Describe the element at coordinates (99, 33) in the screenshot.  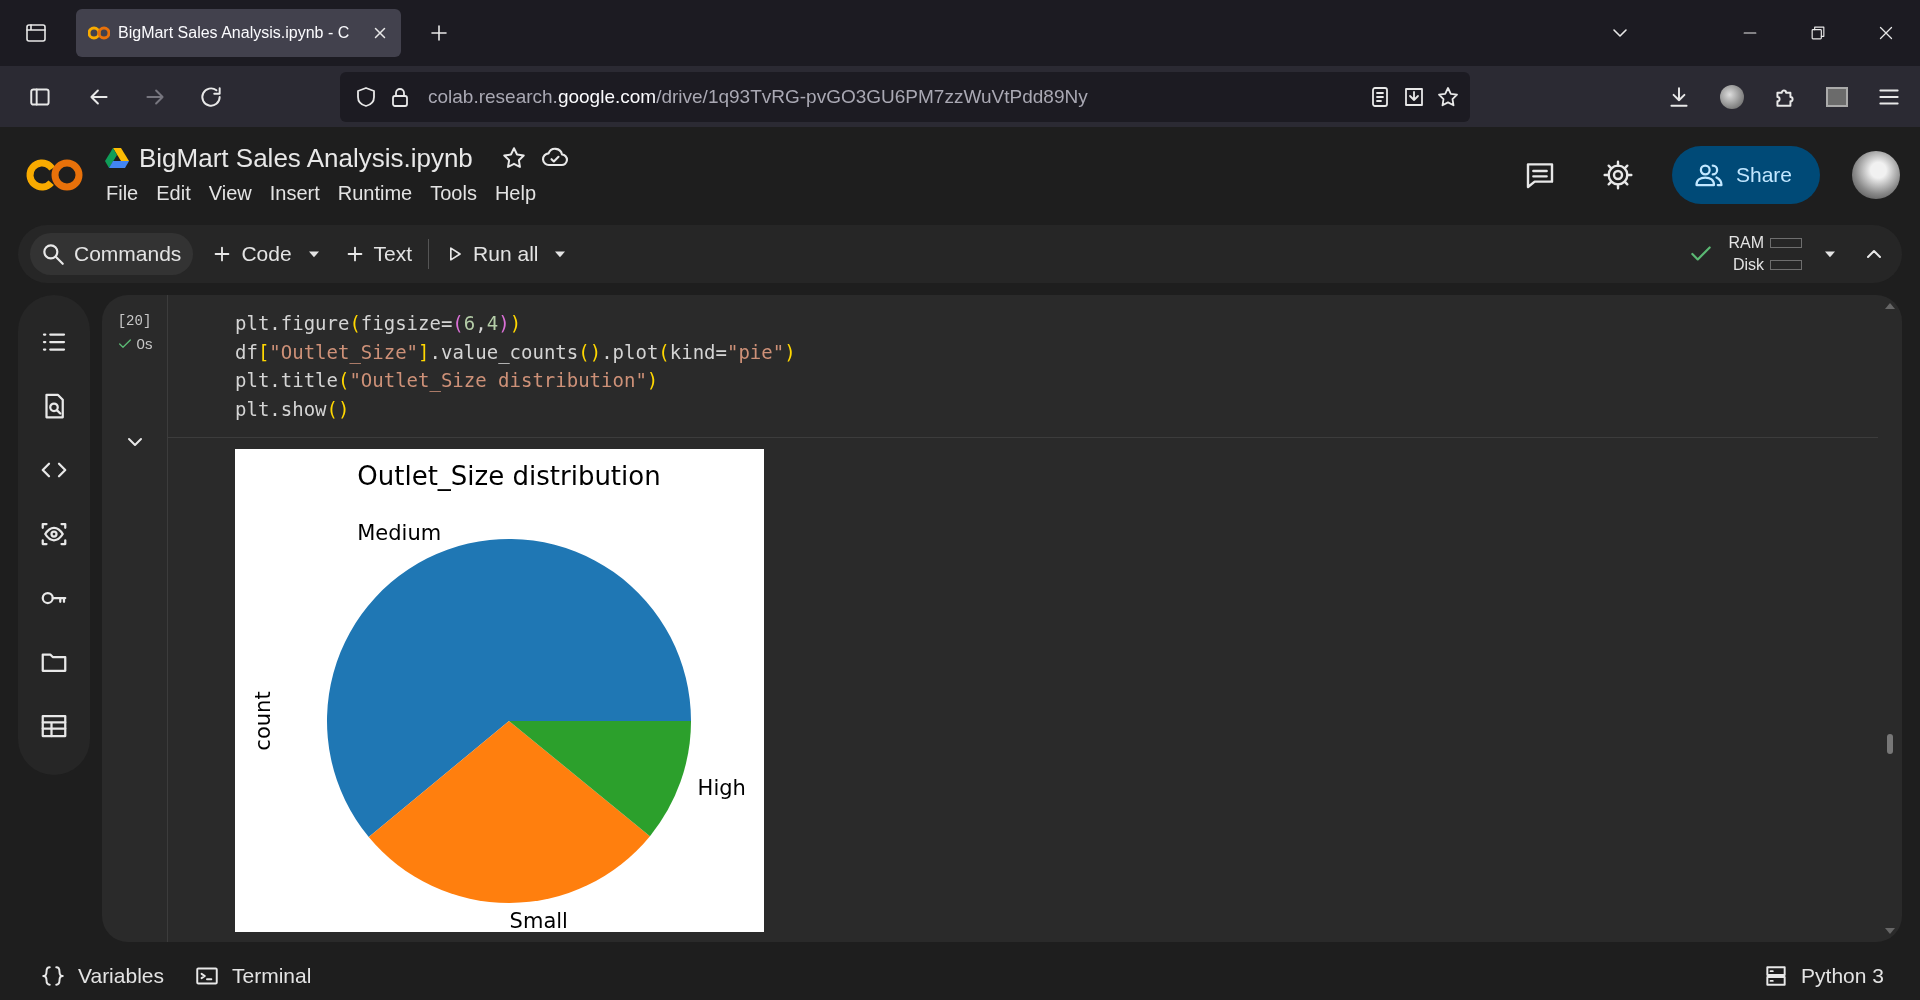
I see `logo-icon` at that location.